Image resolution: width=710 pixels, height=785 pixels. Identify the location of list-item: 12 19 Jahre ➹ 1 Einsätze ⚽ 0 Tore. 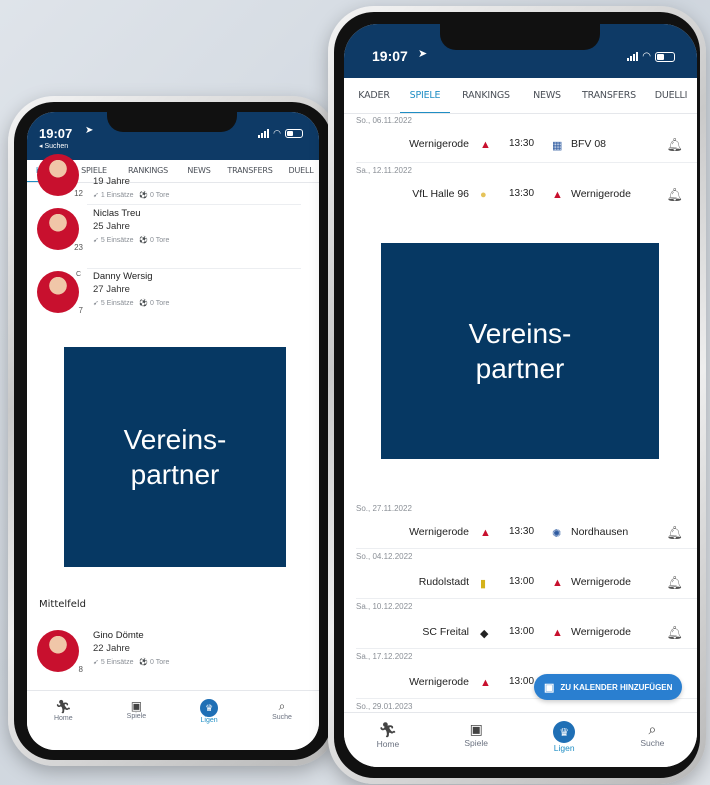
(173, 176).